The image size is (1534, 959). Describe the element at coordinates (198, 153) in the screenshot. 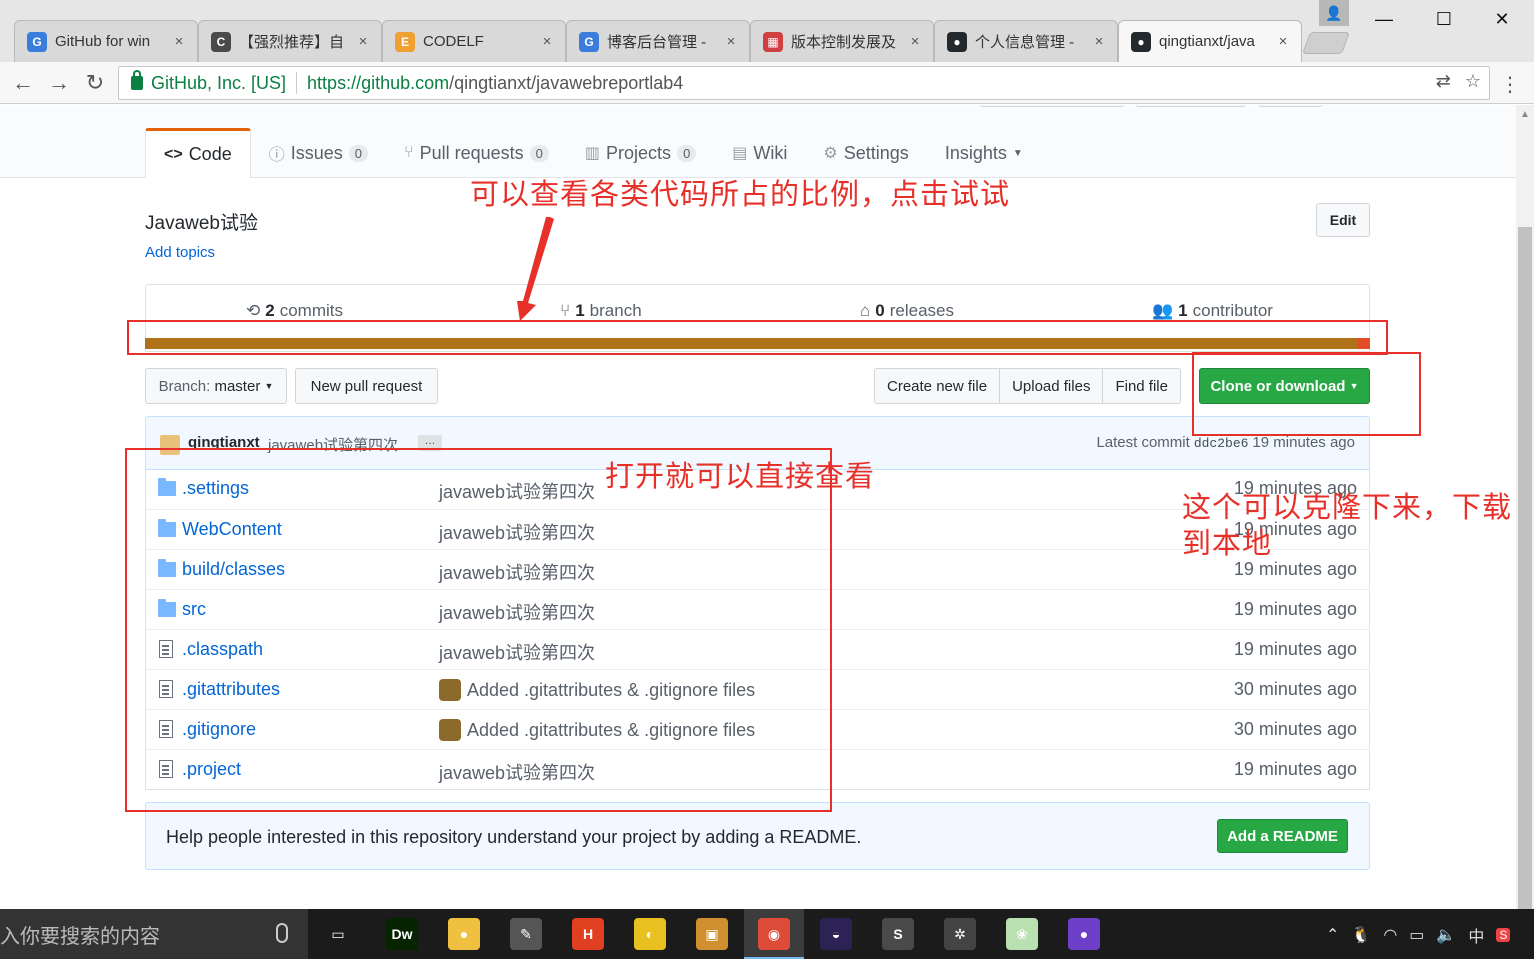

I see `tab-code: <> Code` at that location.